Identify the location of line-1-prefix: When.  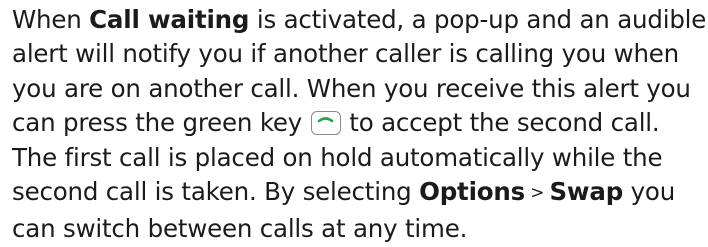
(51, 19).